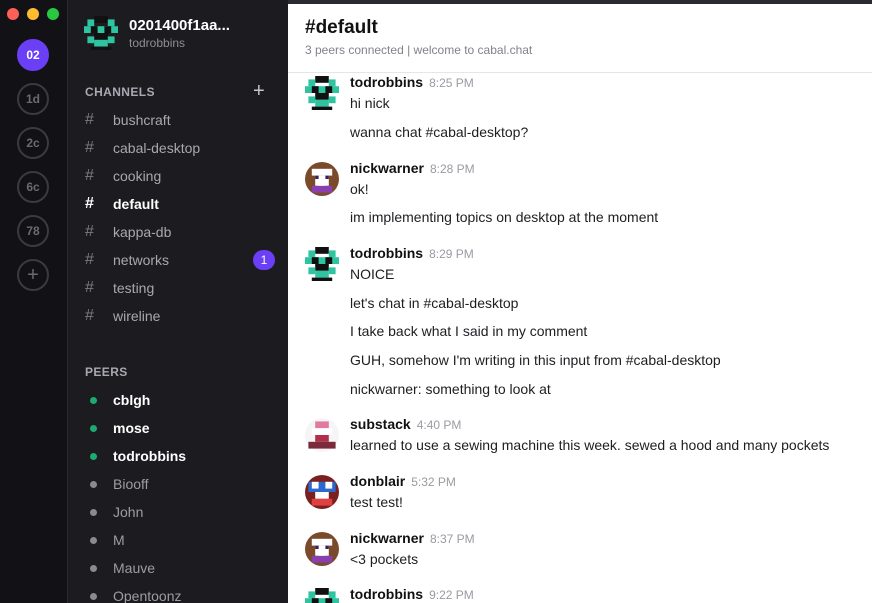 The image size is (872, 603). I want to click on channel-item-wireline: # wireline, so click(180, 316).